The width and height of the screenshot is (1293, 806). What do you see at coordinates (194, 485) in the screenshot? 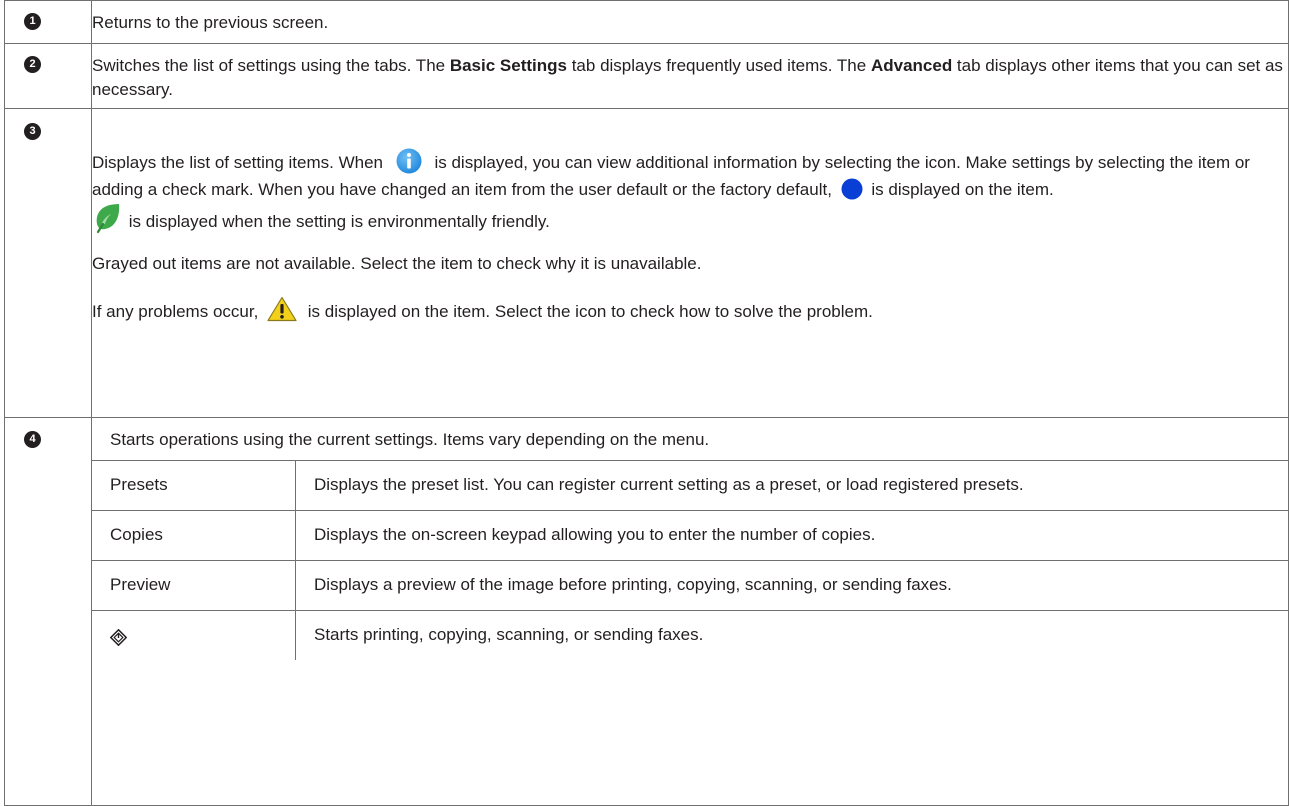
I see `item-key-cell: Presets` at bounding box center [194, 485].